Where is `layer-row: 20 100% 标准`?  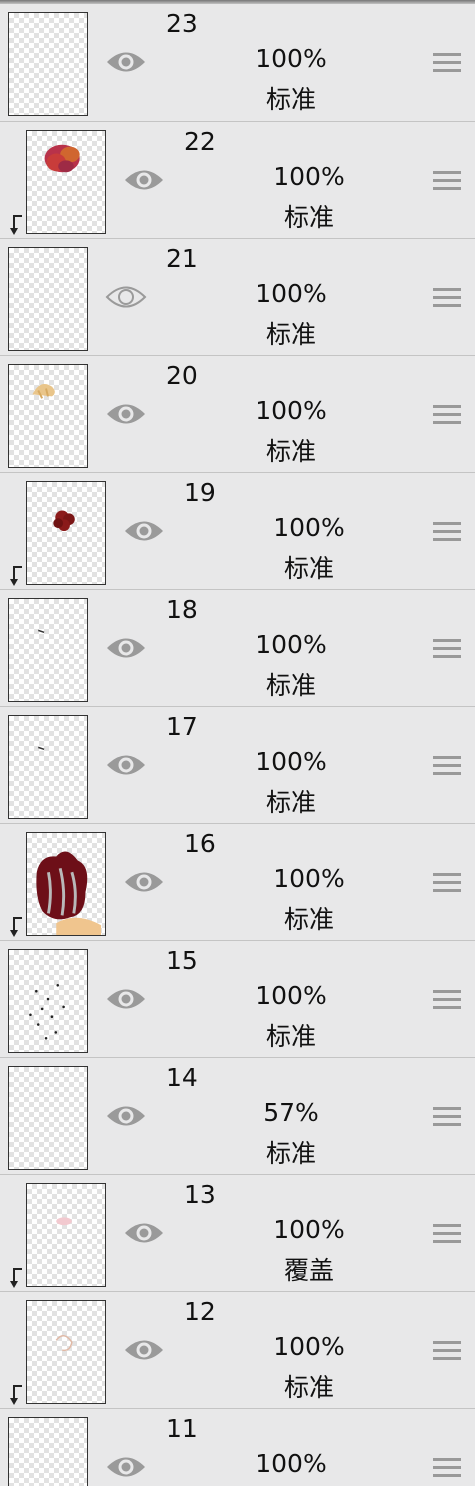
layer-row: 20 100% 标准 is located at coordinates (237, 413).